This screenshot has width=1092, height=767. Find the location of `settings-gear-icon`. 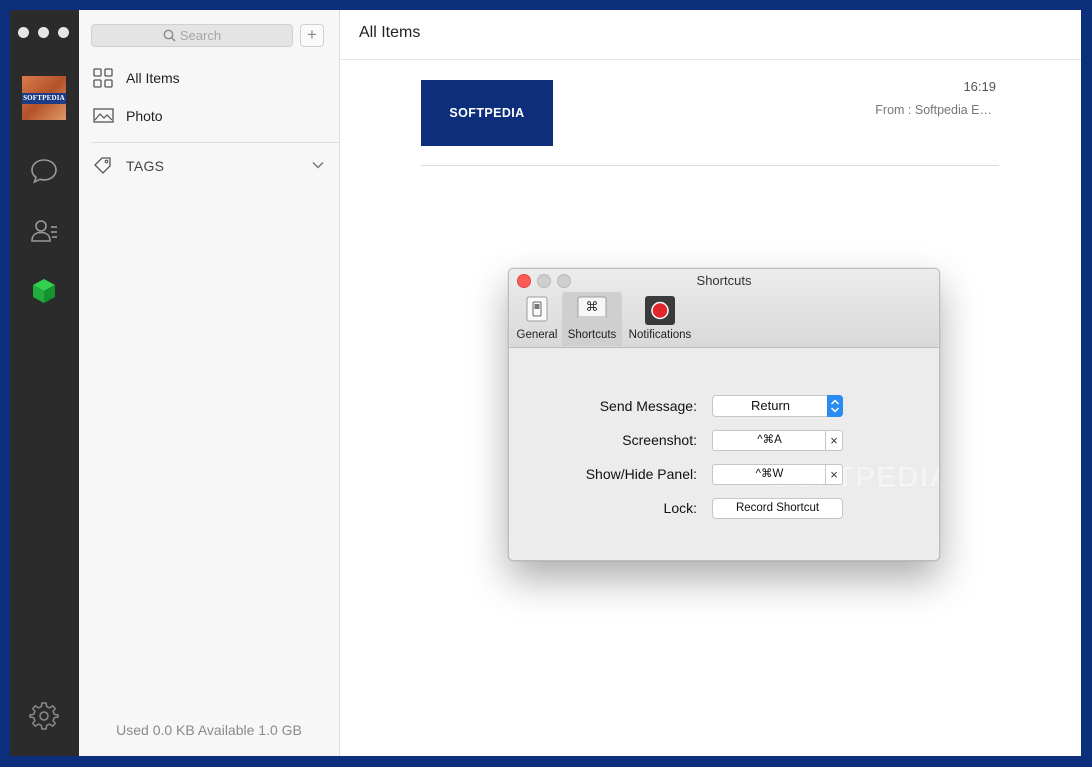

settings-gear-icon is located at coordinates (44, 716).